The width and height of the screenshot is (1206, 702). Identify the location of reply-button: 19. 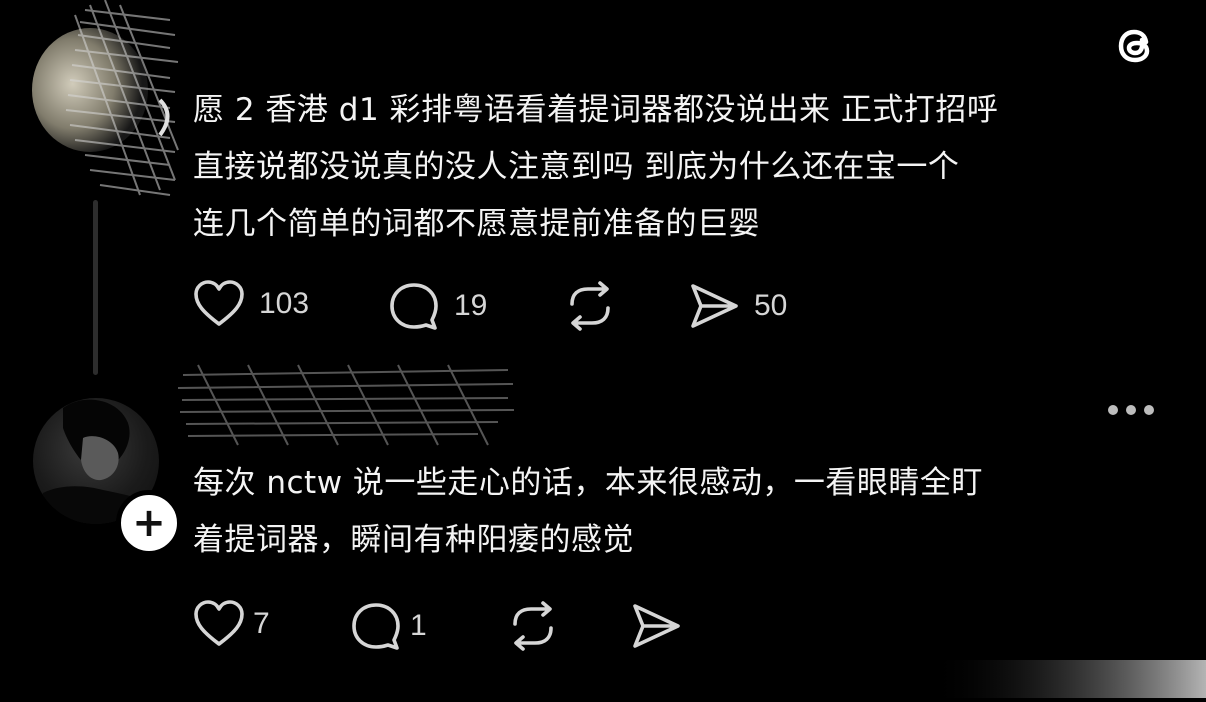
(437, 306).